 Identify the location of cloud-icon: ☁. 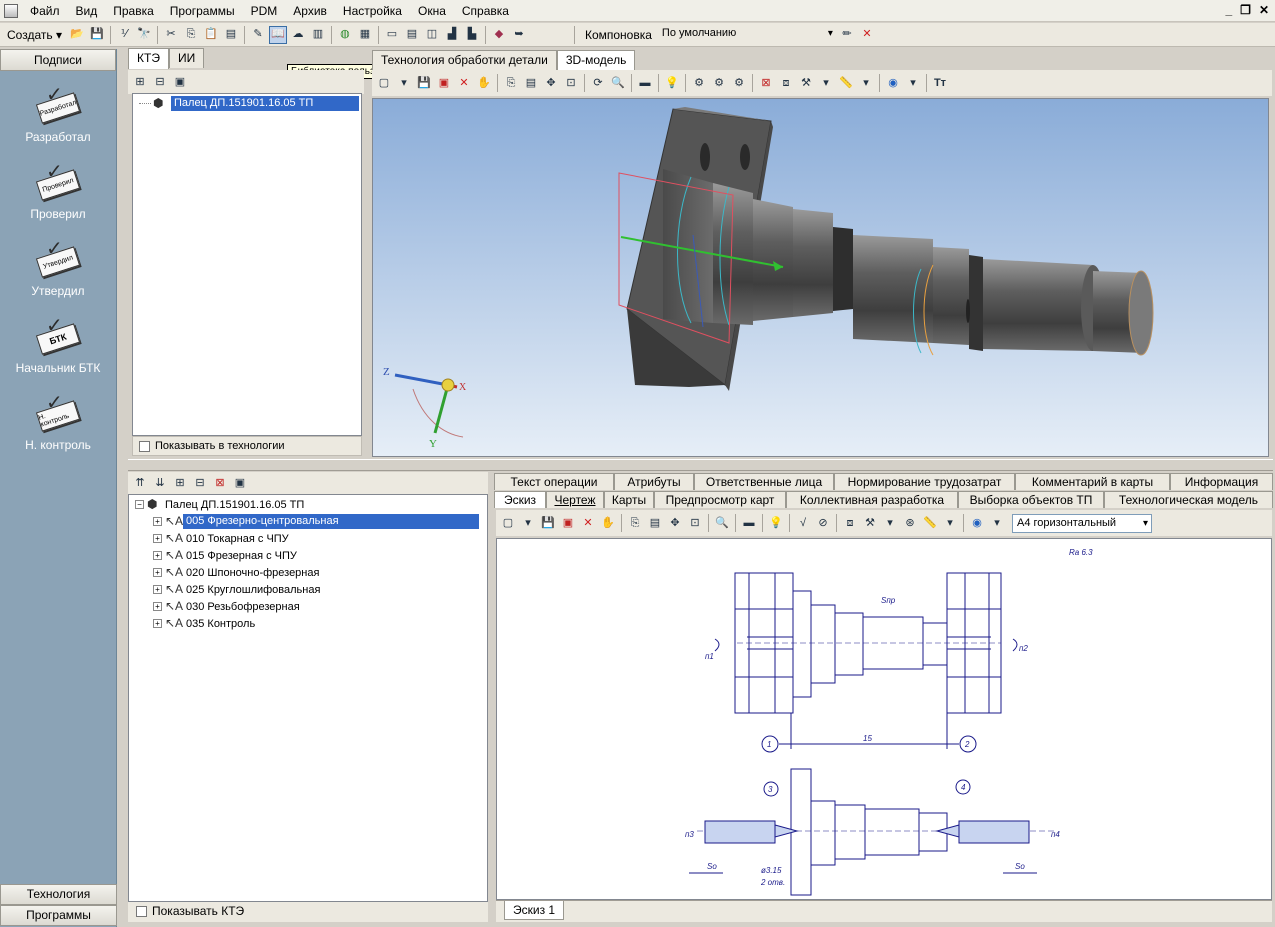
(298, 35).